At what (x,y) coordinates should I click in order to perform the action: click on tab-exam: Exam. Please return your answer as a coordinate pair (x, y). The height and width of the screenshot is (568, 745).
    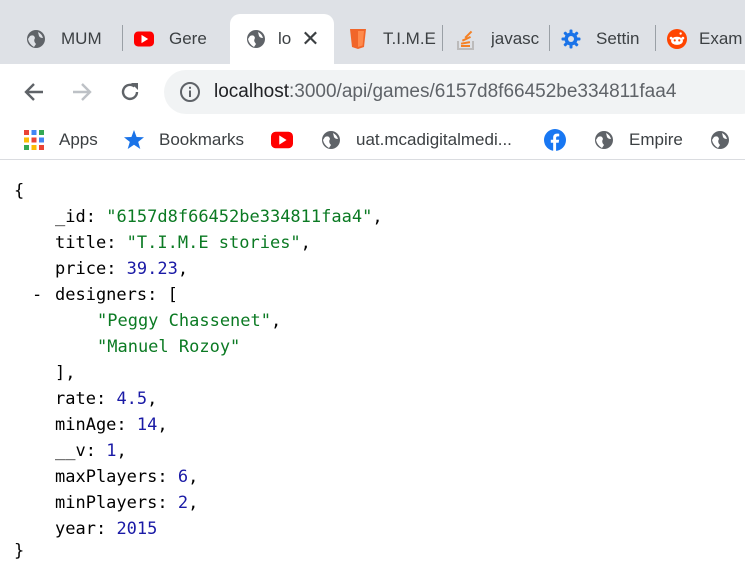
    Looking at the image, I should click on (701, 39).